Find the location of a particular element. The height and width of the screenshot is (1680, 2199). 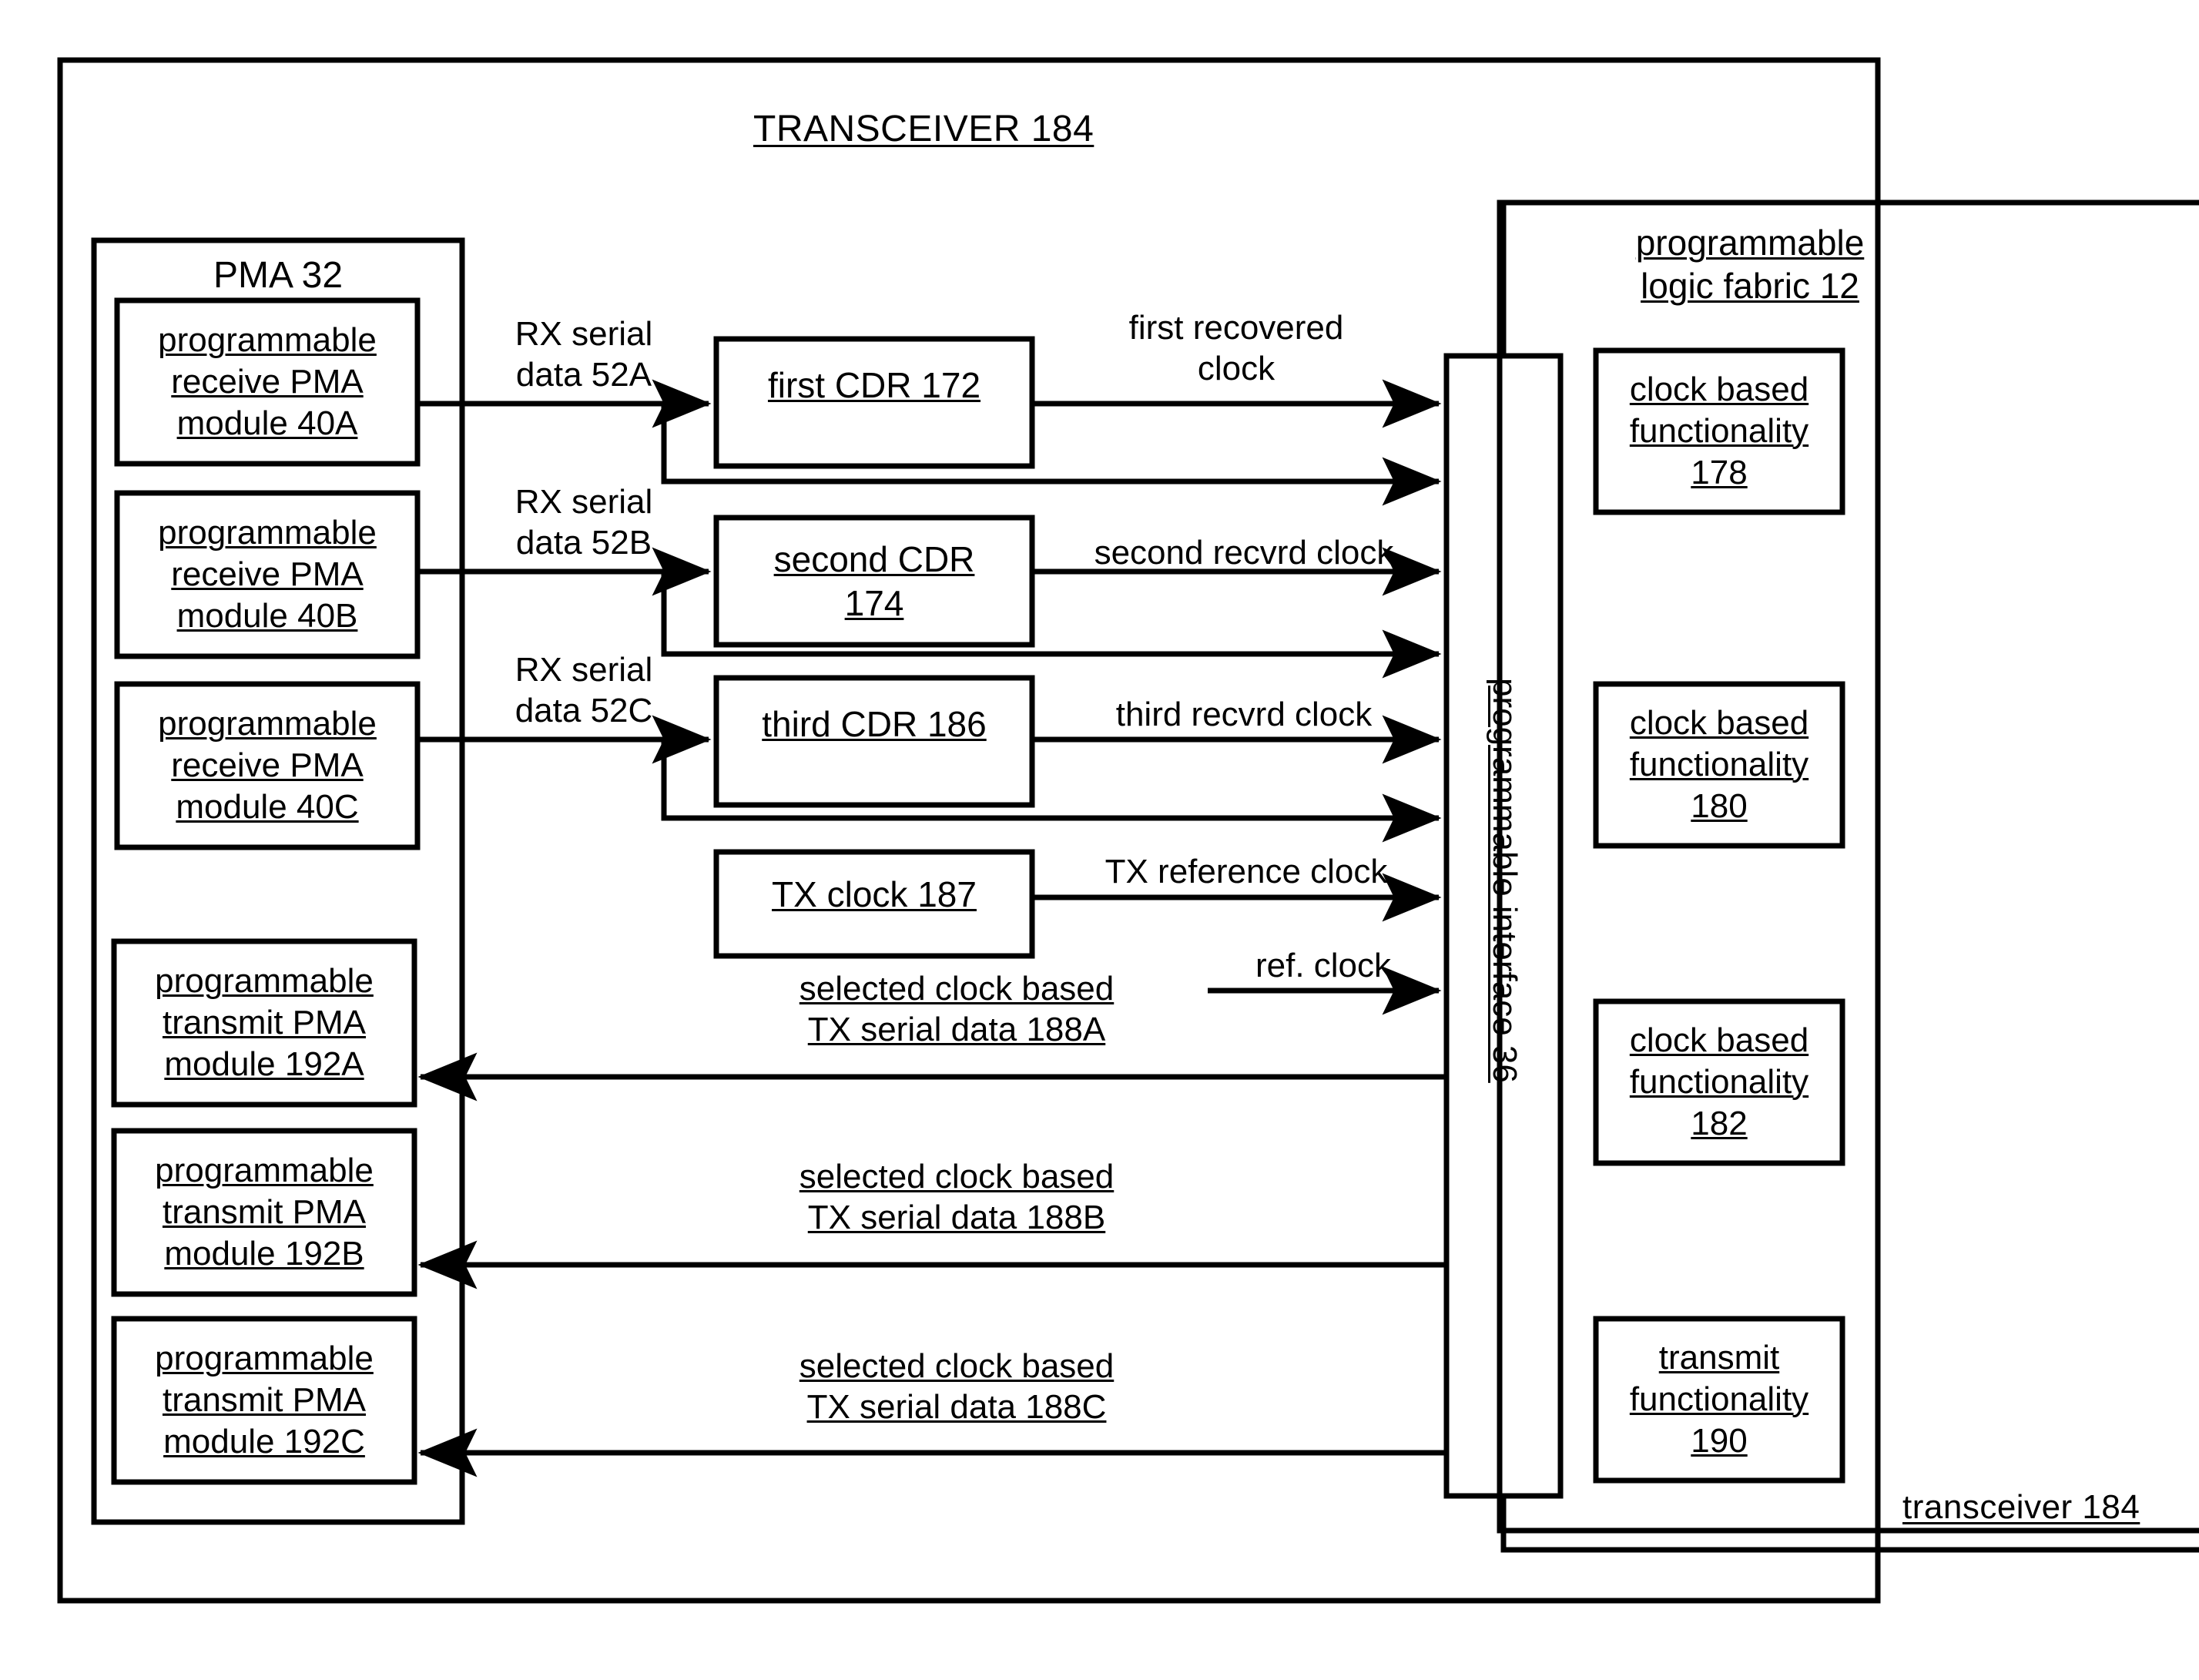

receive-pma-40a: programmable receive PMA module 40A is located at coordinates (267, 382).